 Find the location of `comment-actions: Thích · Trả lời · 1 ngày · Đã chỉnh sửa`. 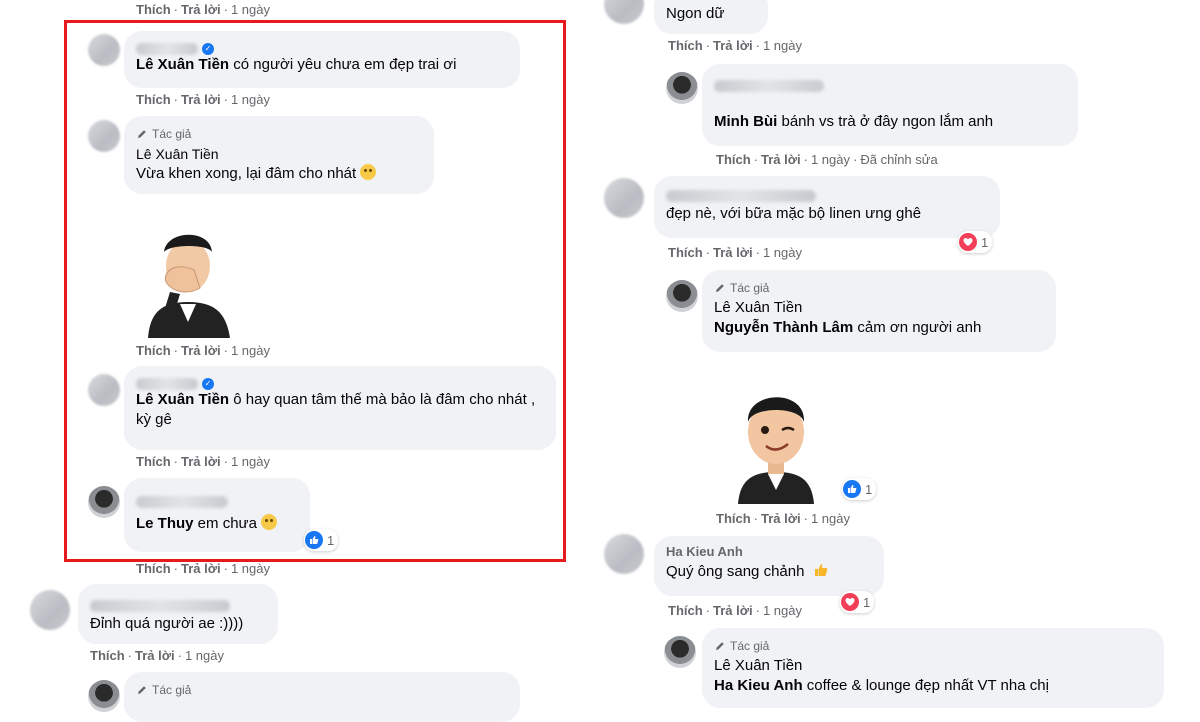

comment-actions: Thích · Trả lời · 1 ngày · Đã chỉnh sửa is located at coordinates (827, 159).